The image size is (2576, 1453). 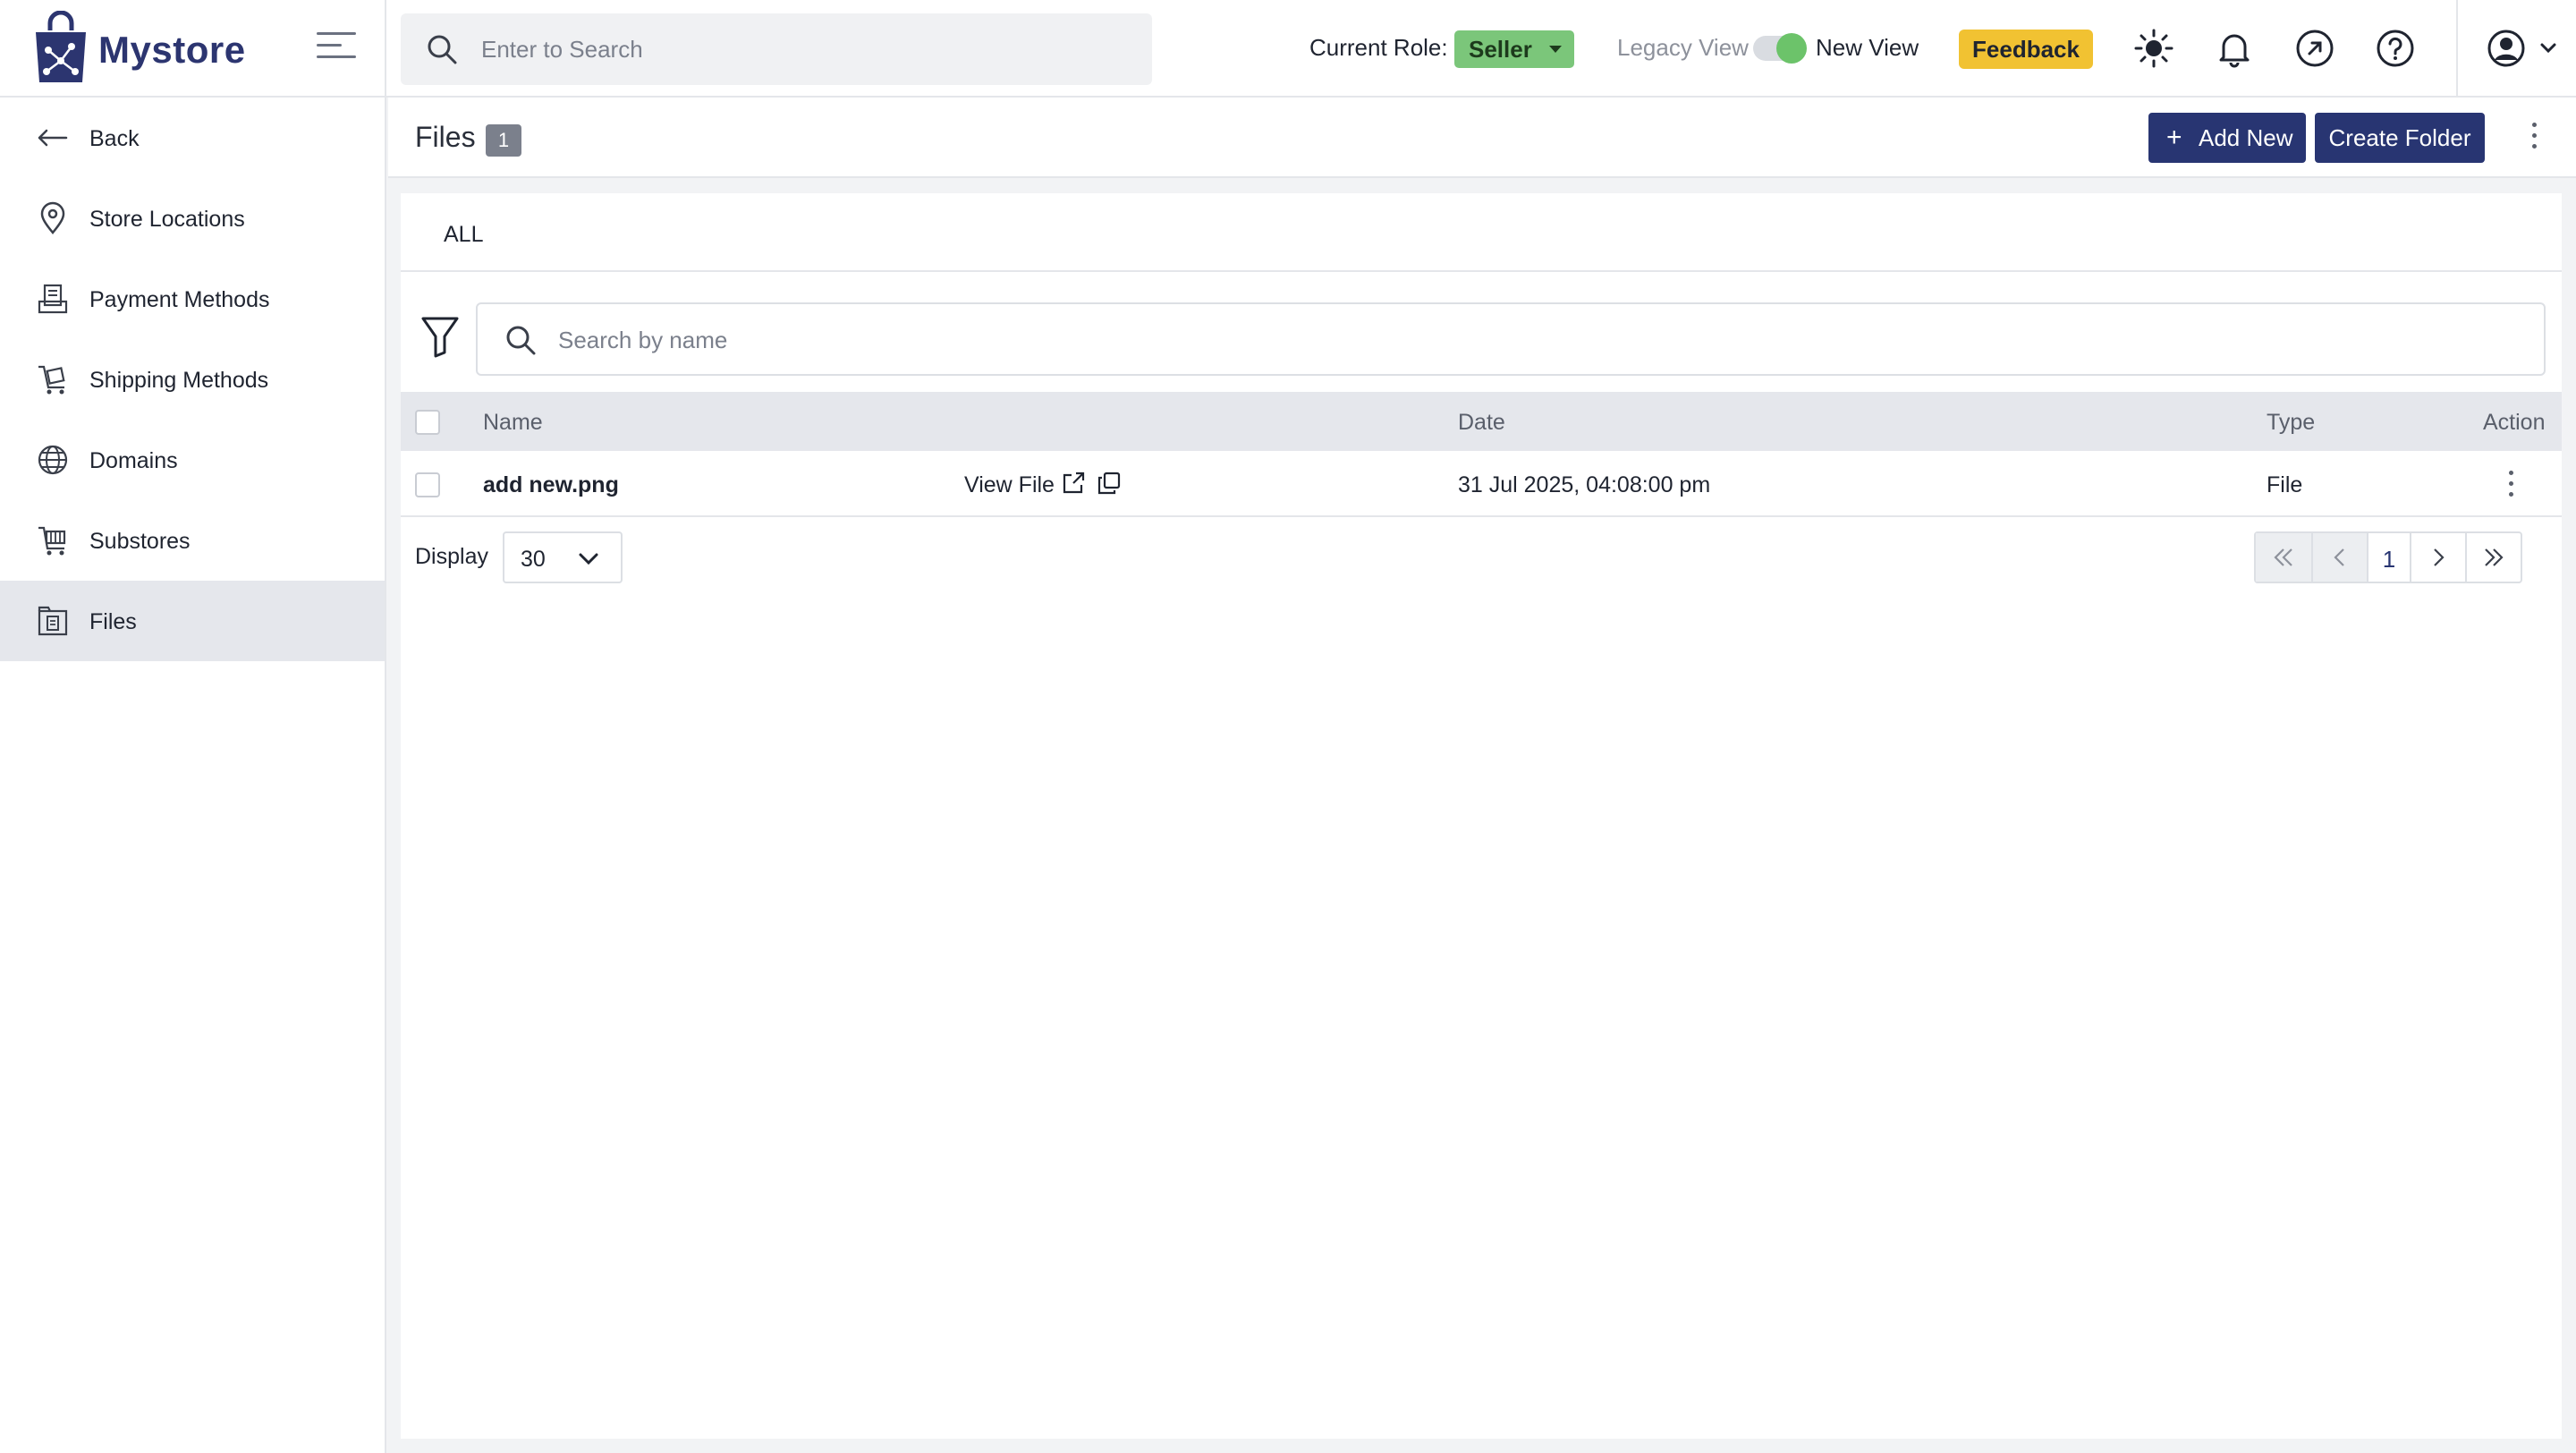 I want to click on page-size-select: 30, so click(x=563, y=557).